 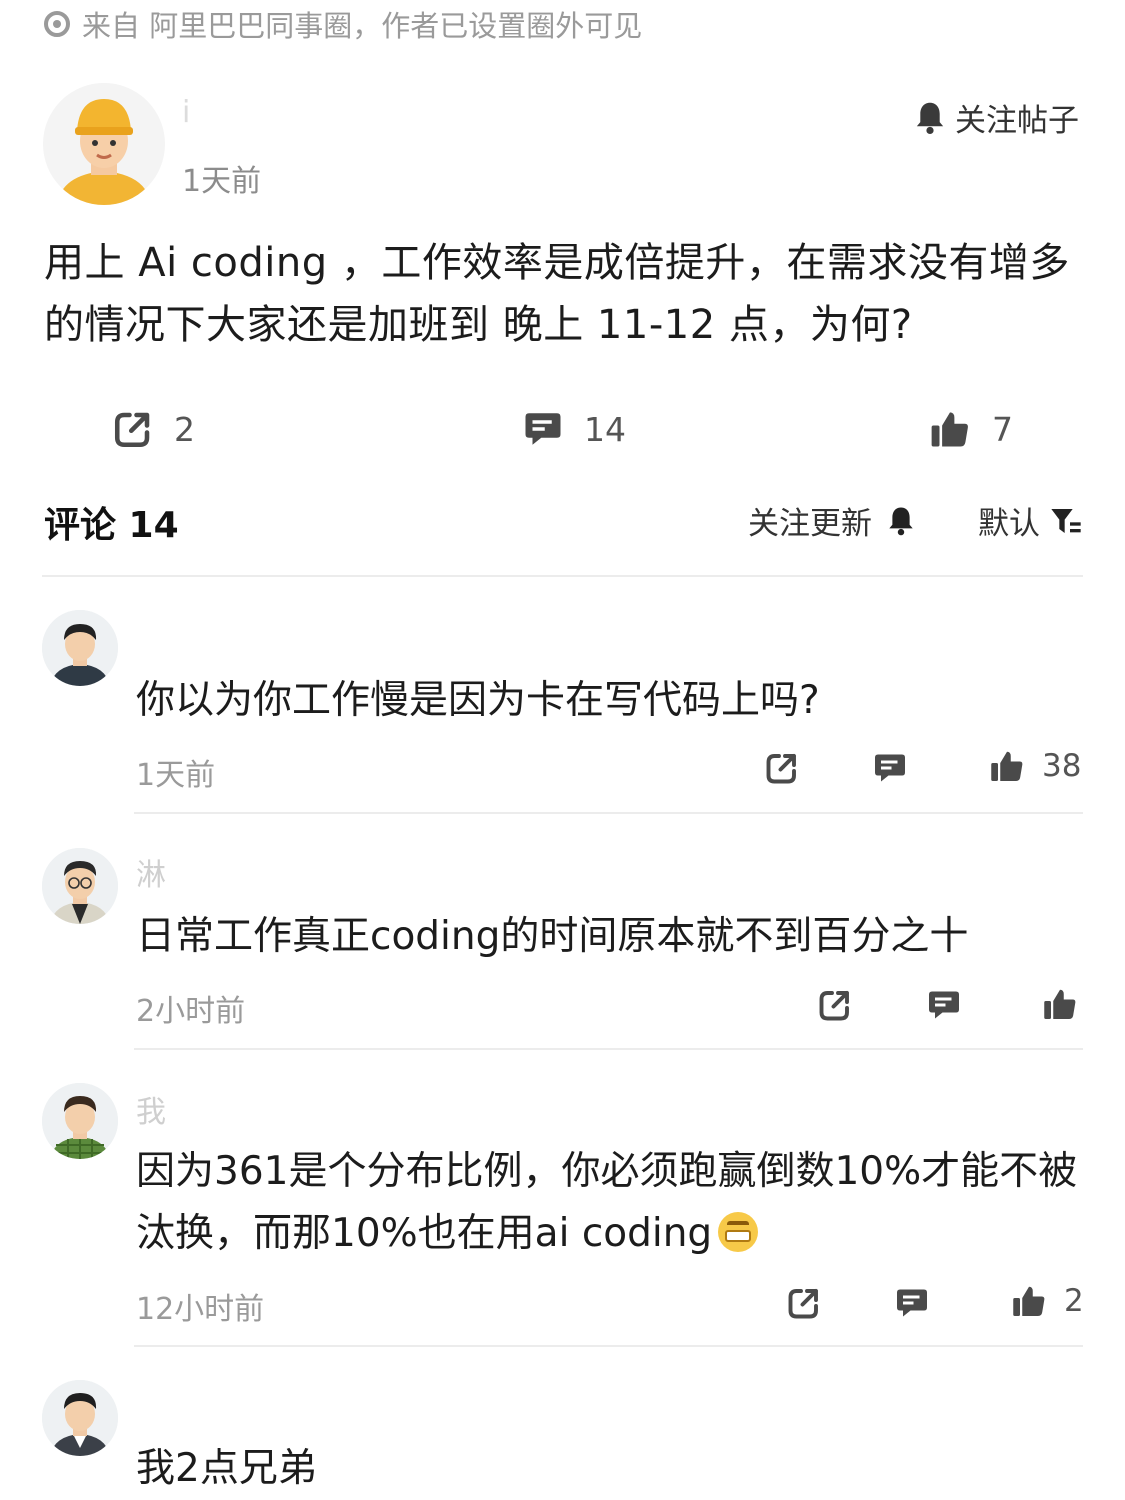 I want to click on follow-post-label: 关注帖子, so click(x=1017, y=121).